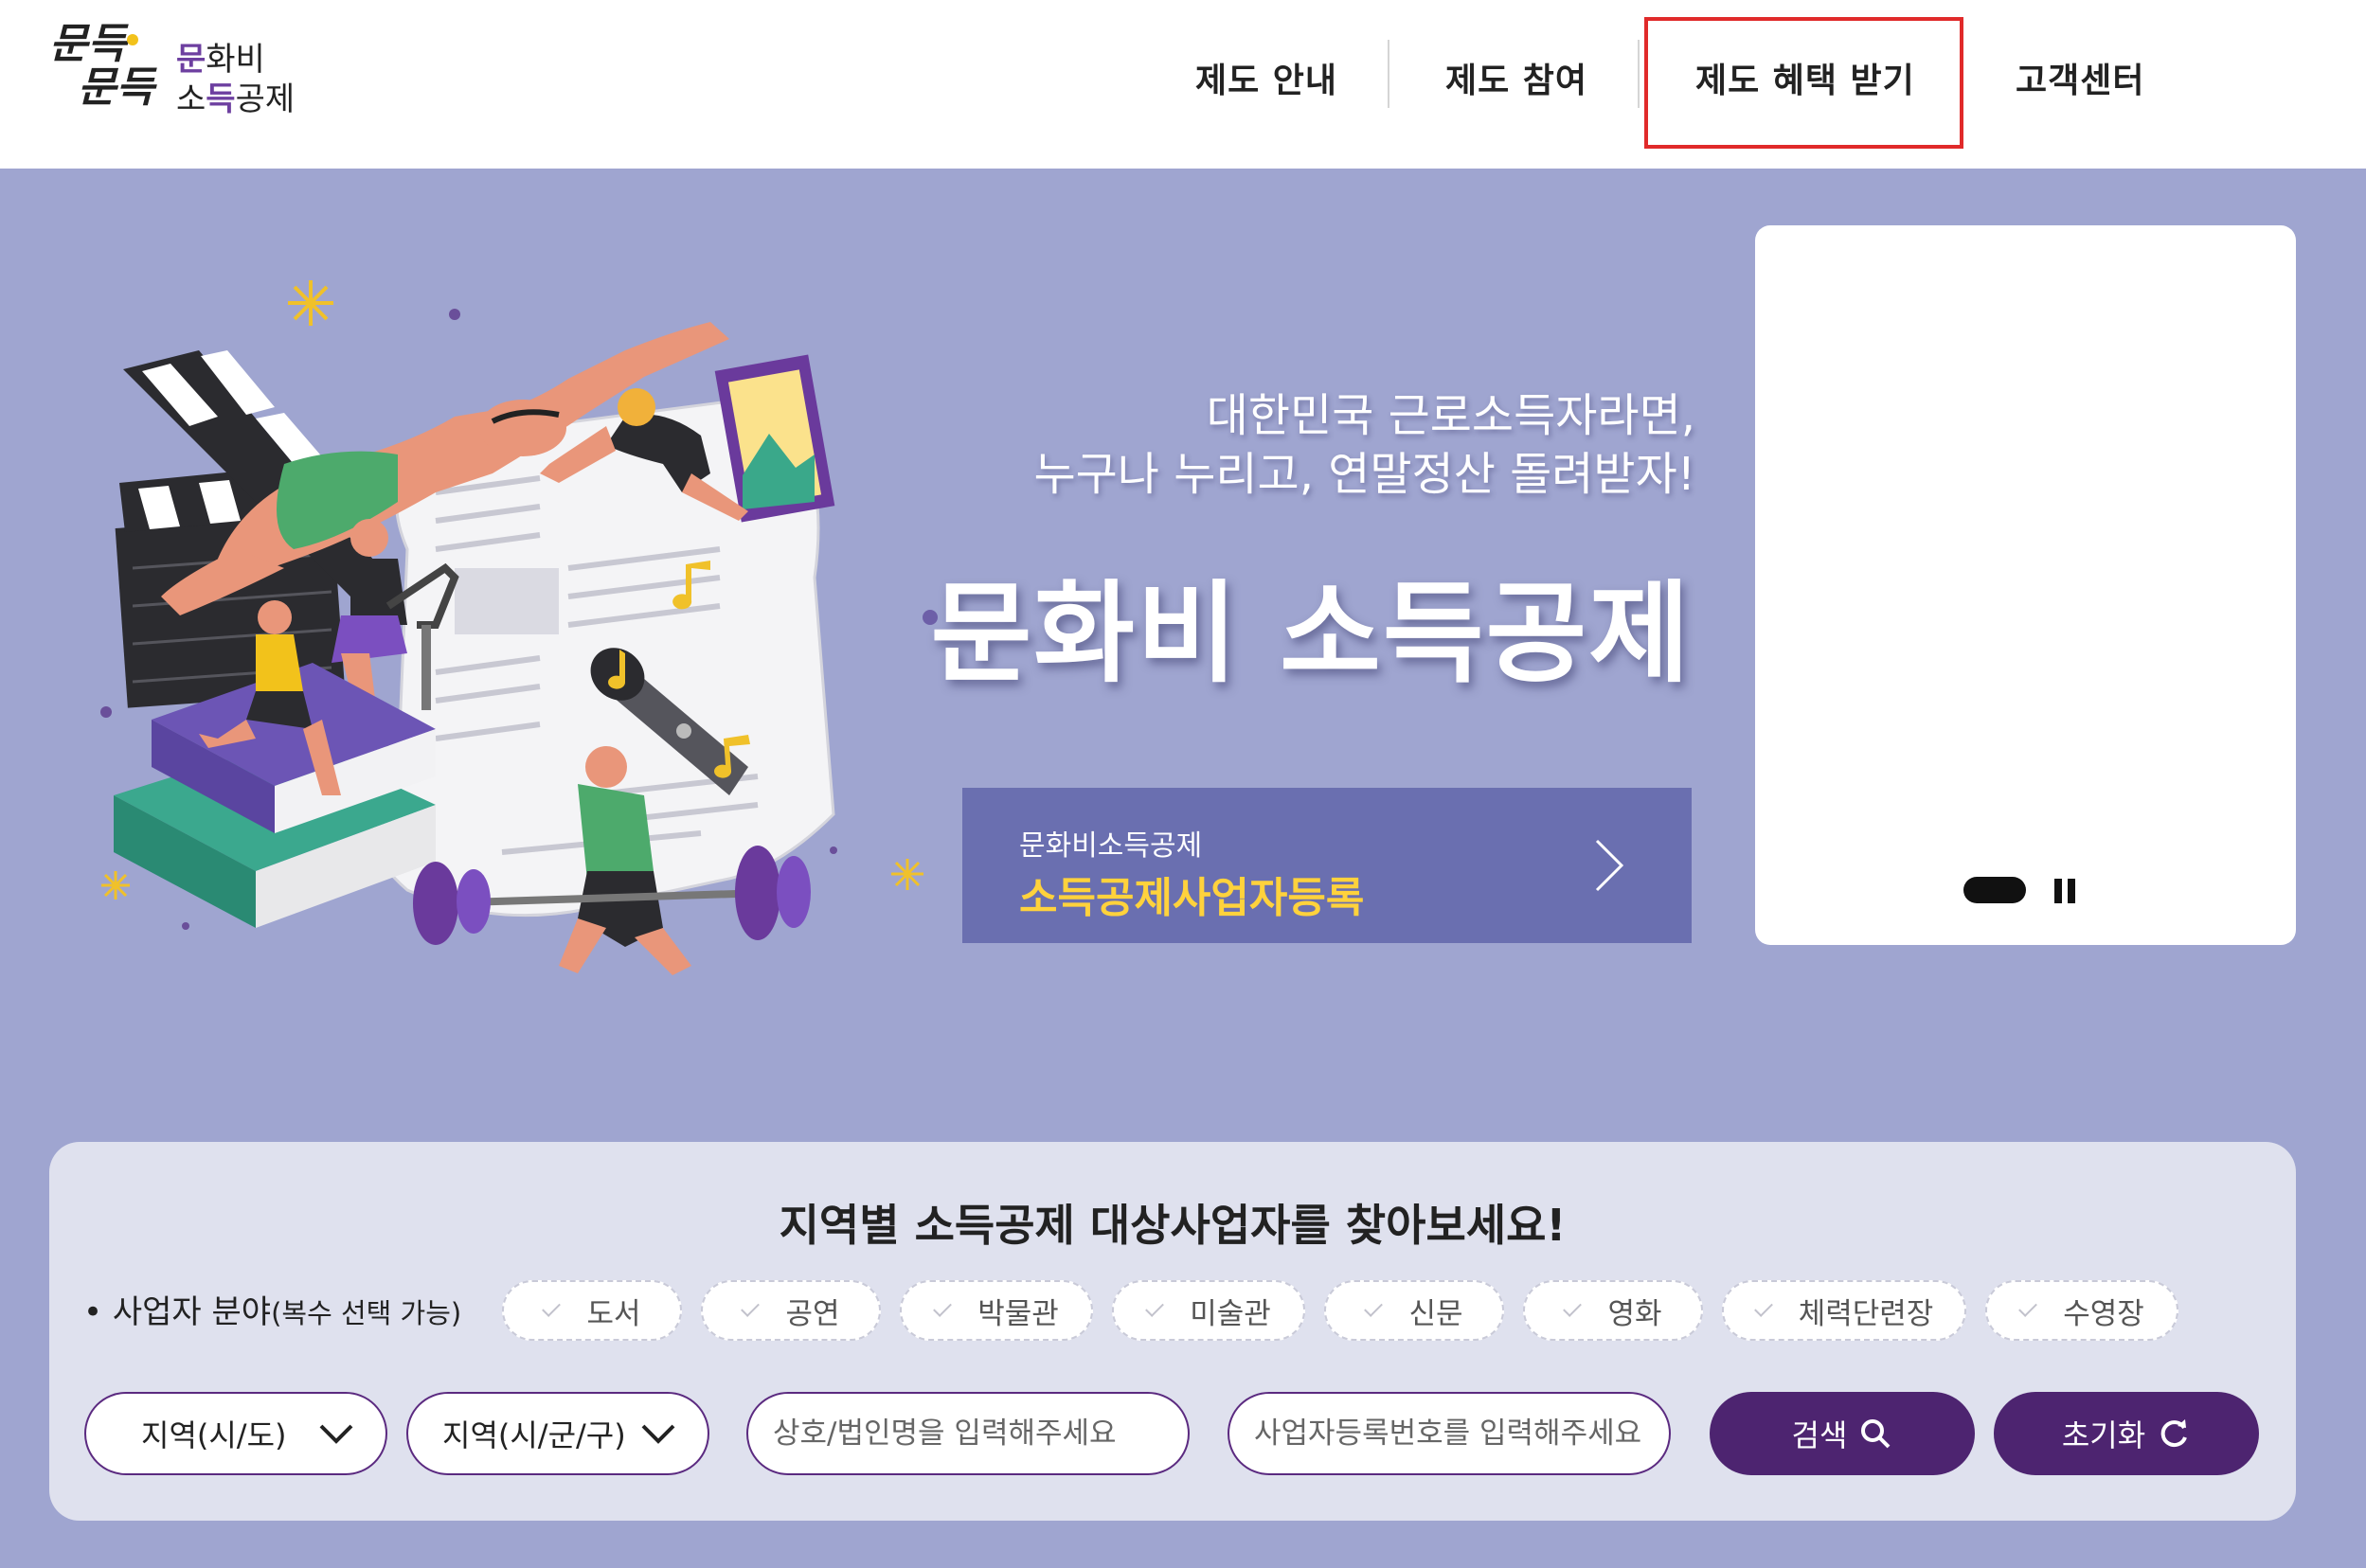  I want to click on hero-tagline-line2: 누구나 누리고, 연말정산 돌려받자!, so click(1364, 474).